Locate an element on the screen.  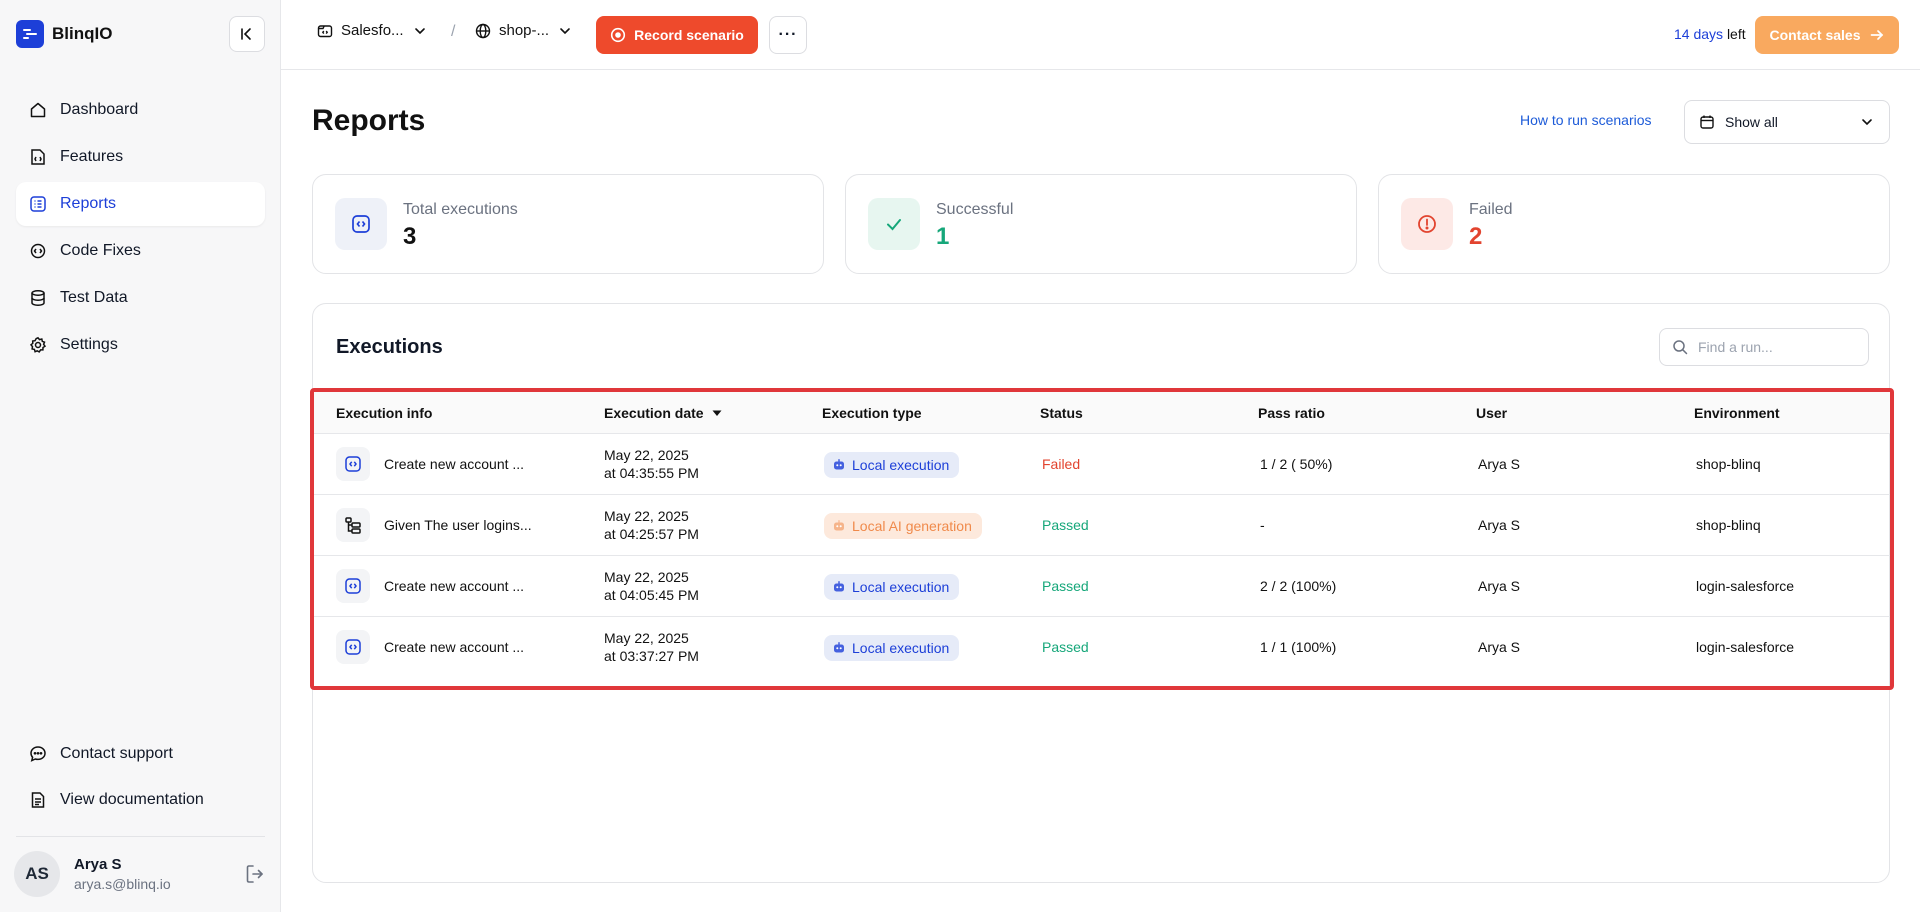
sidebar-divider is located at coordinates (140, 836).